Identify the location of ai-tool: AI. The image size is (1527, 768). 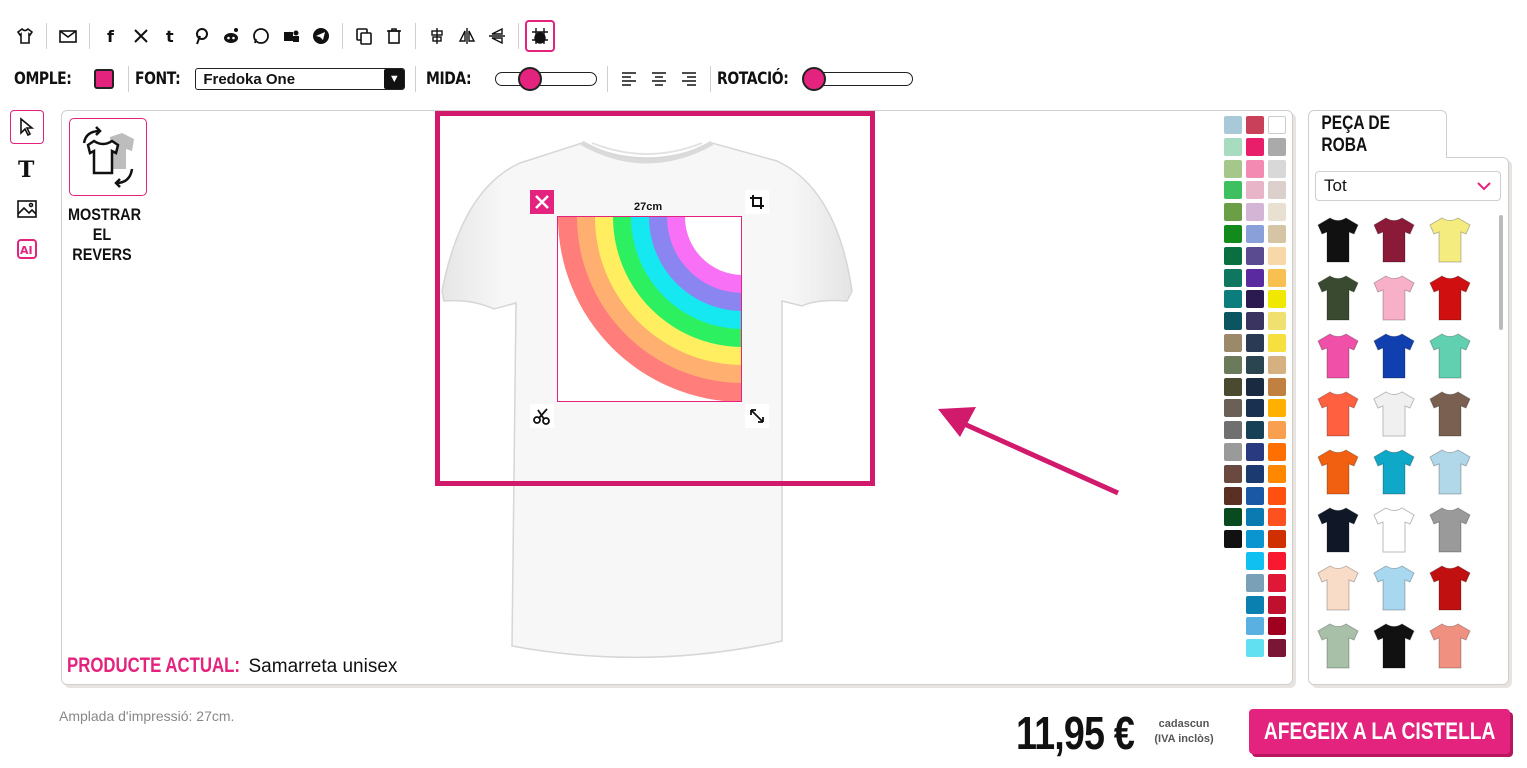
(27, 249).